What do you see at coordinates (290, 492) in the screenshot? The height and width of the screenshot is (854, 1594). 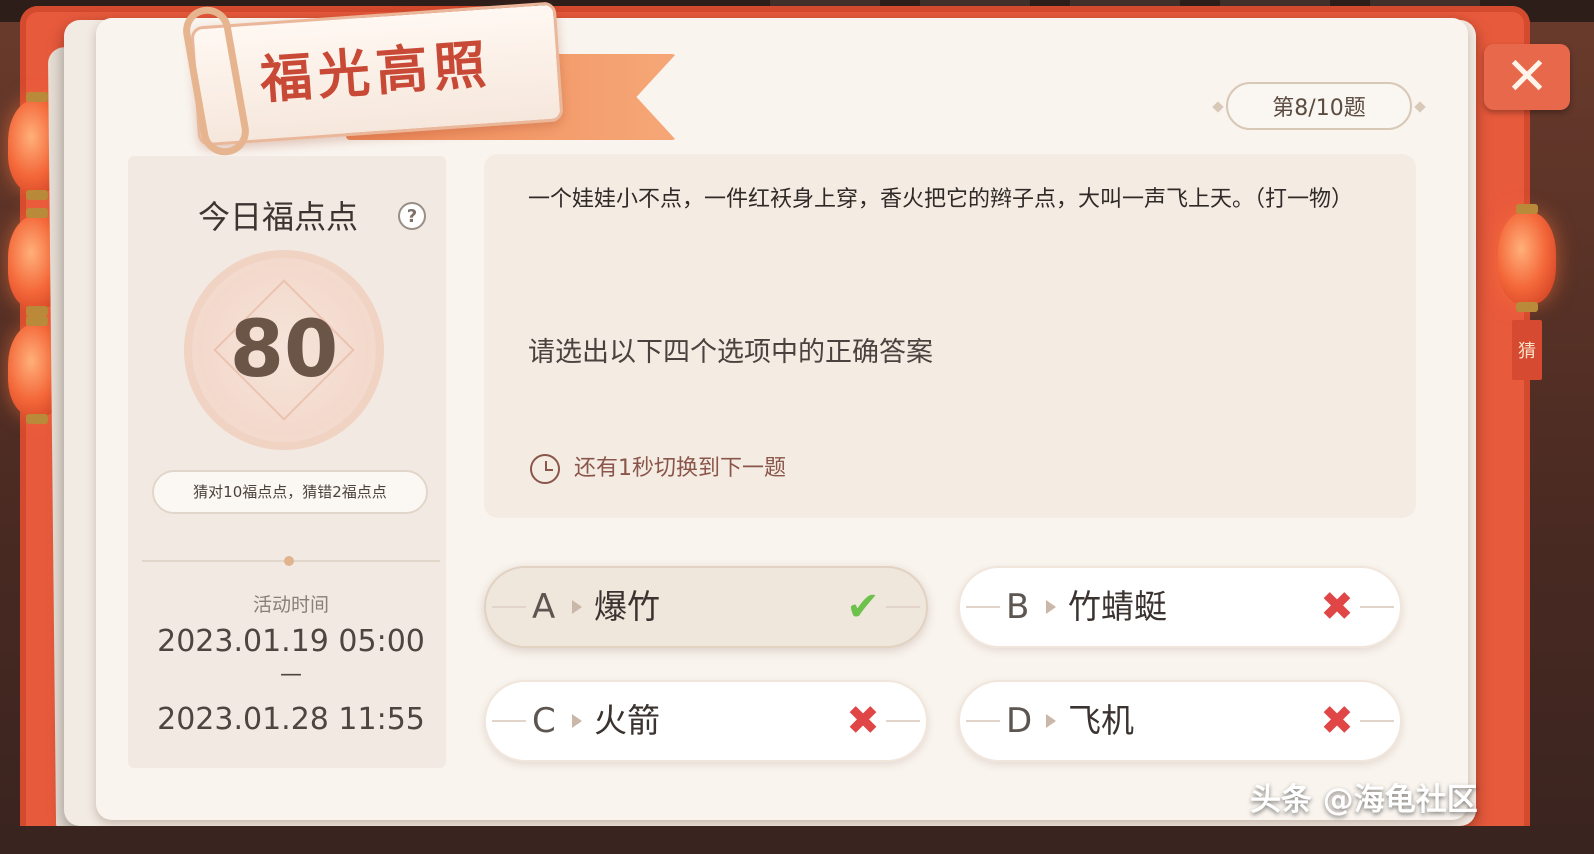 I see `points-rule: 猜对10福点点，猜错2福点点` at bounding box center [290, 492].